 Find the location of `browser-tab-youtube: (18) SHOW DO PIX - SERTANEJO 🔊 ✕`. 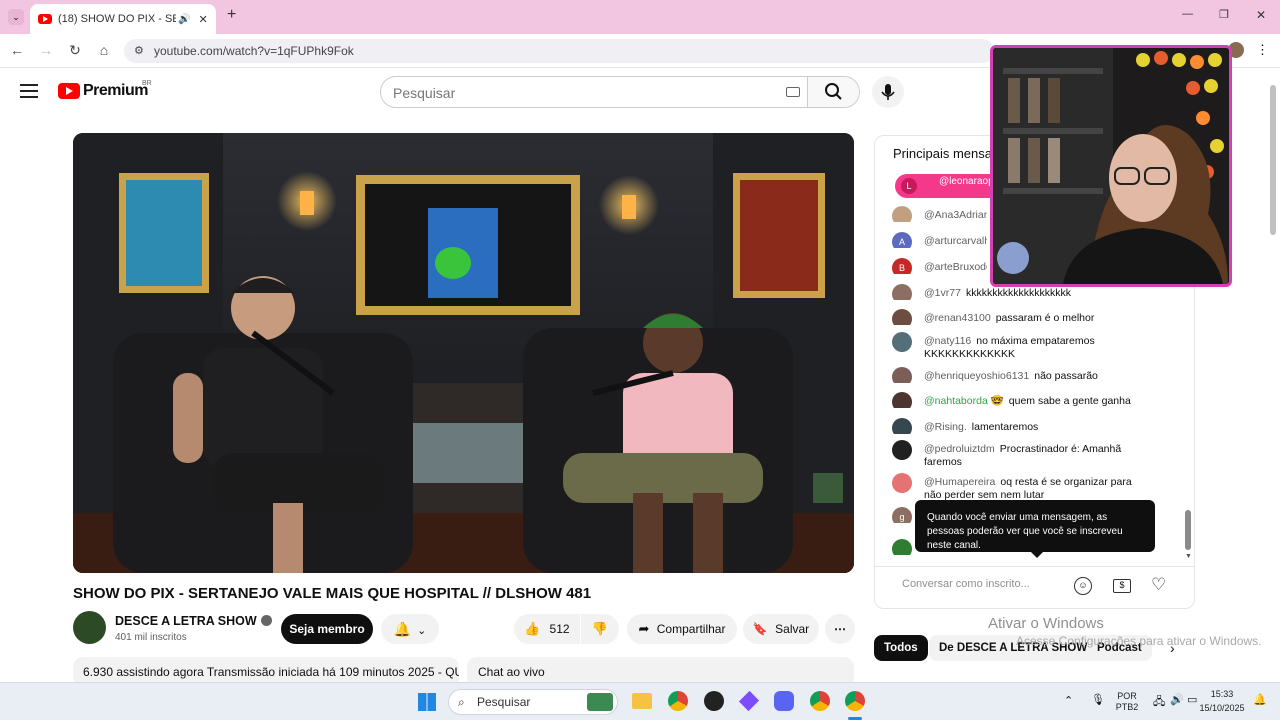

browser-tab-youtube: (18) SHOW DO PIX - SERTANEJO 🔊 ✕ is located at coordinates (123, 19).